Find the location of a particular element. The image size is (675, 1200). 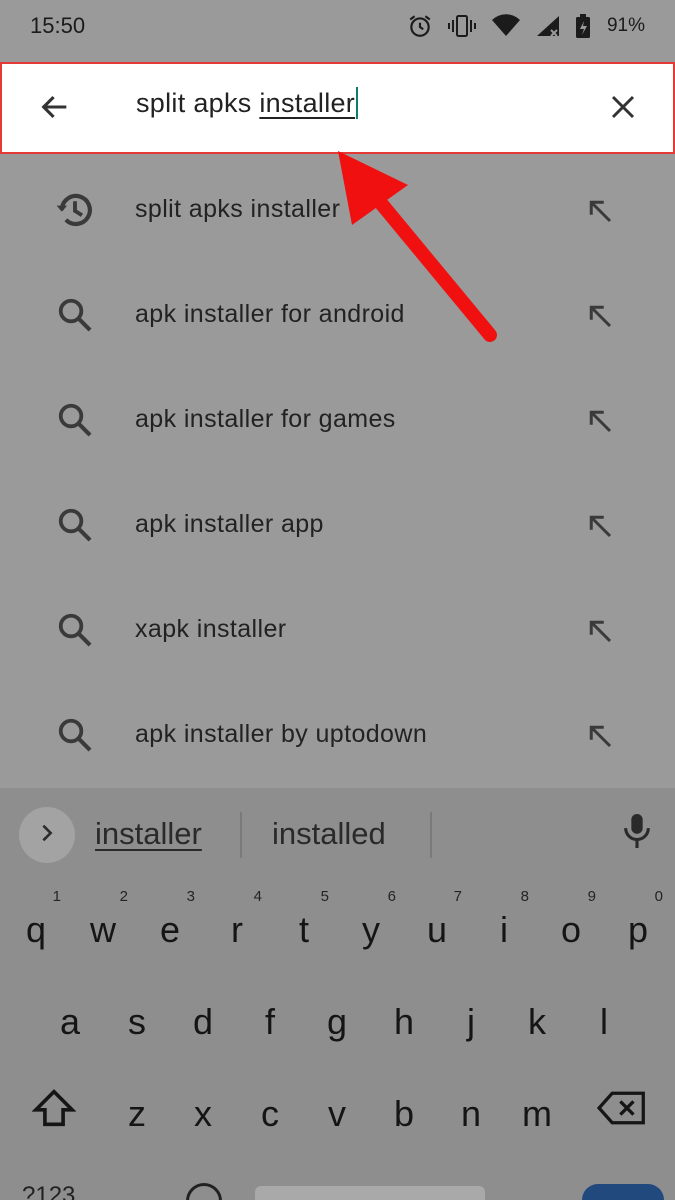

word-suggestion: installer is located at coordinates (148, 834).